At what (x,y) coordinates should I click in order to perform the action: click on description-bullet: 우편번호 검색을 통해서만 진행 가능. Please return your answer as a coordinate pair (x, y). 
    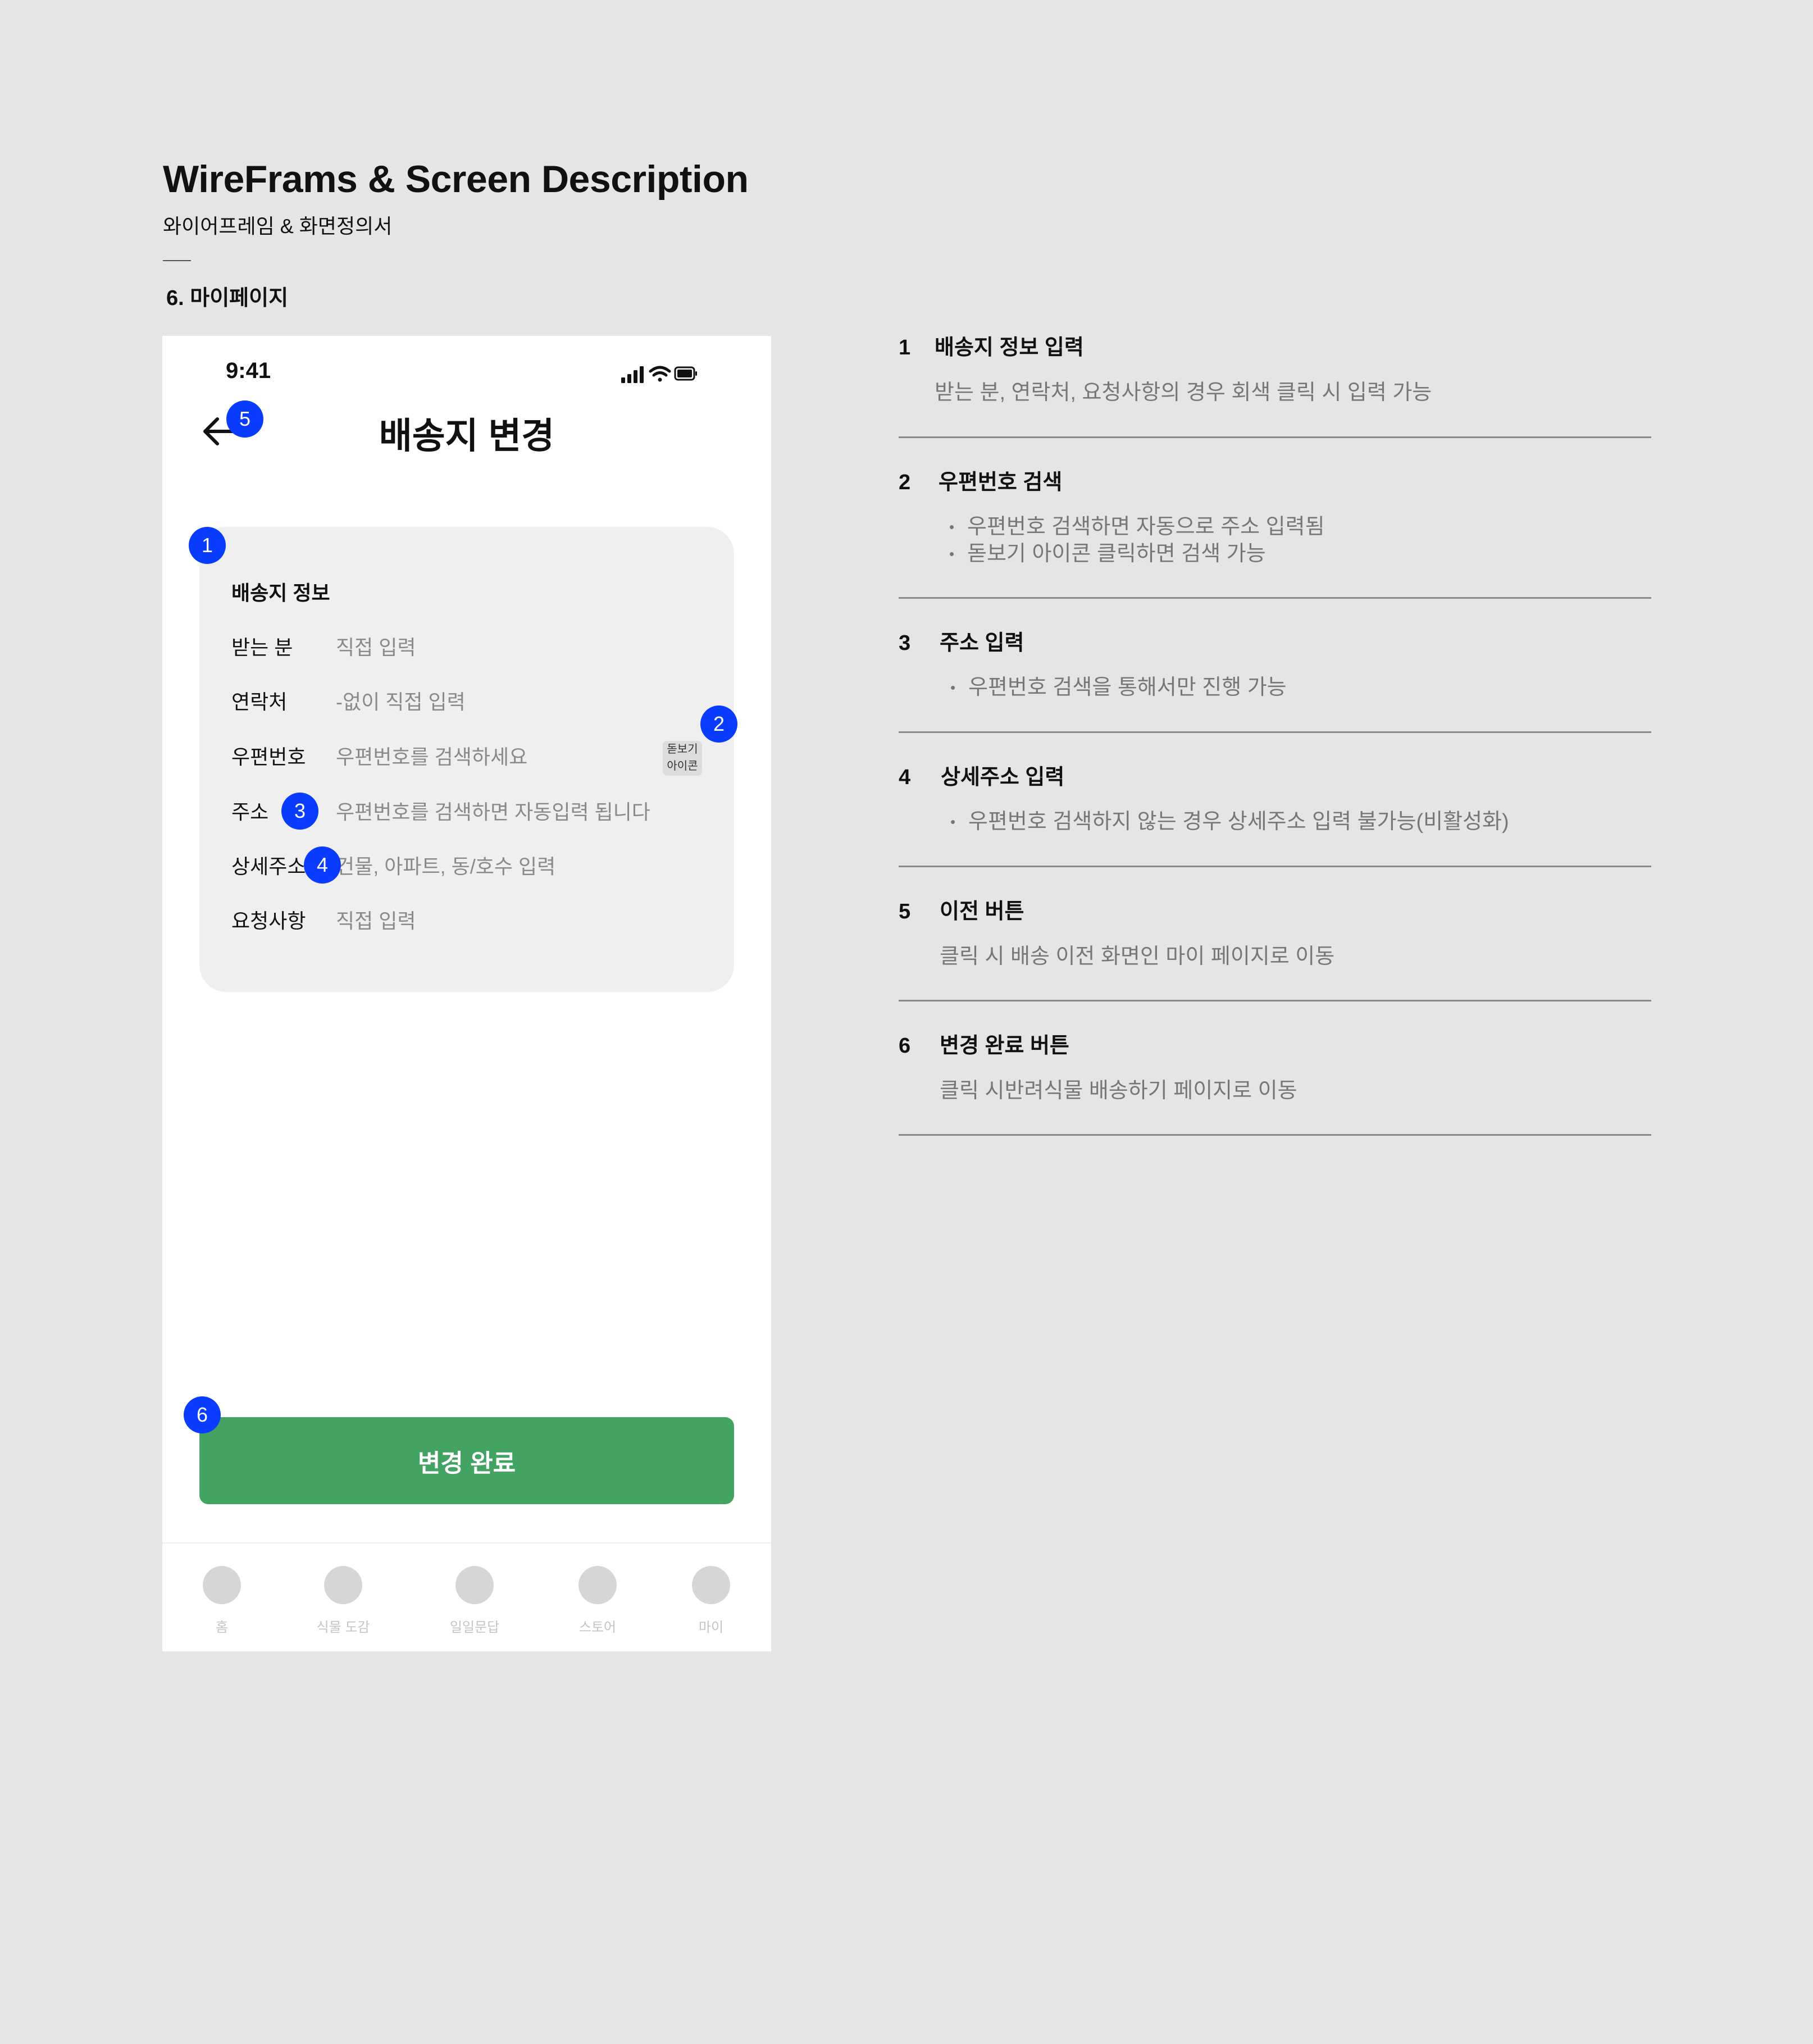
    Looking at the image, I should click on (1118, 688).